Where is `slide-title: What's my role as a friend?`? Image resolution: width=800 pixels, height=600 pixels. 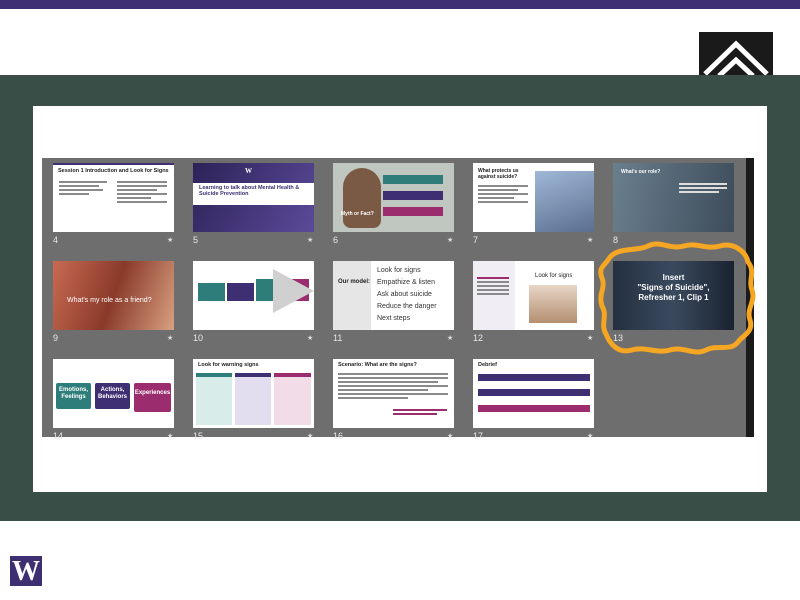 slide-title: What's my role as a friend? is located at coordinates (109, 300).